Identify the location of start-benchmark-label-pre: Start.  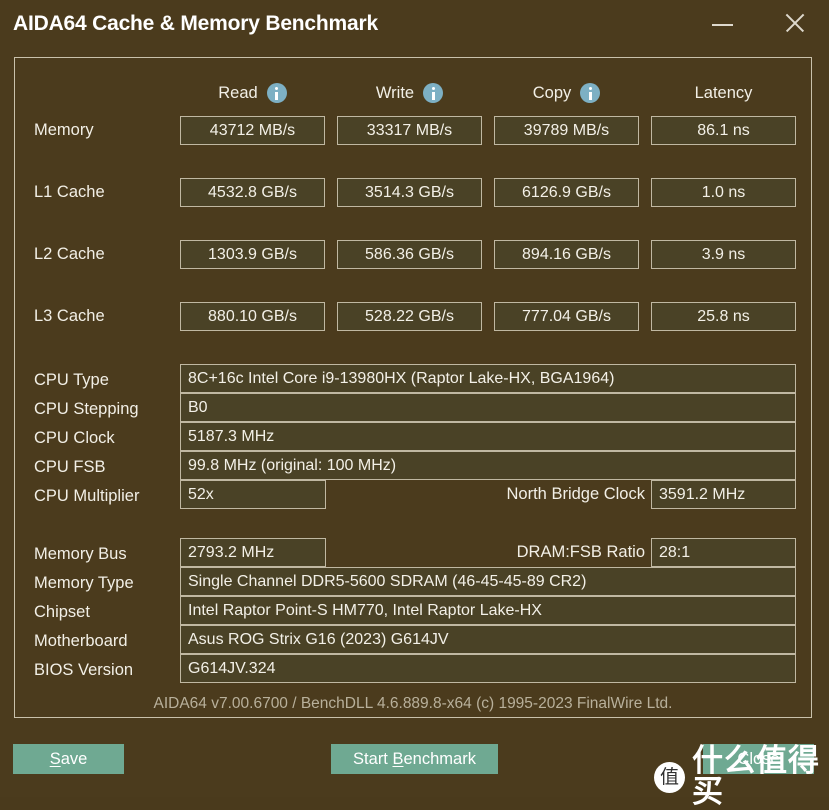
(373, 758).